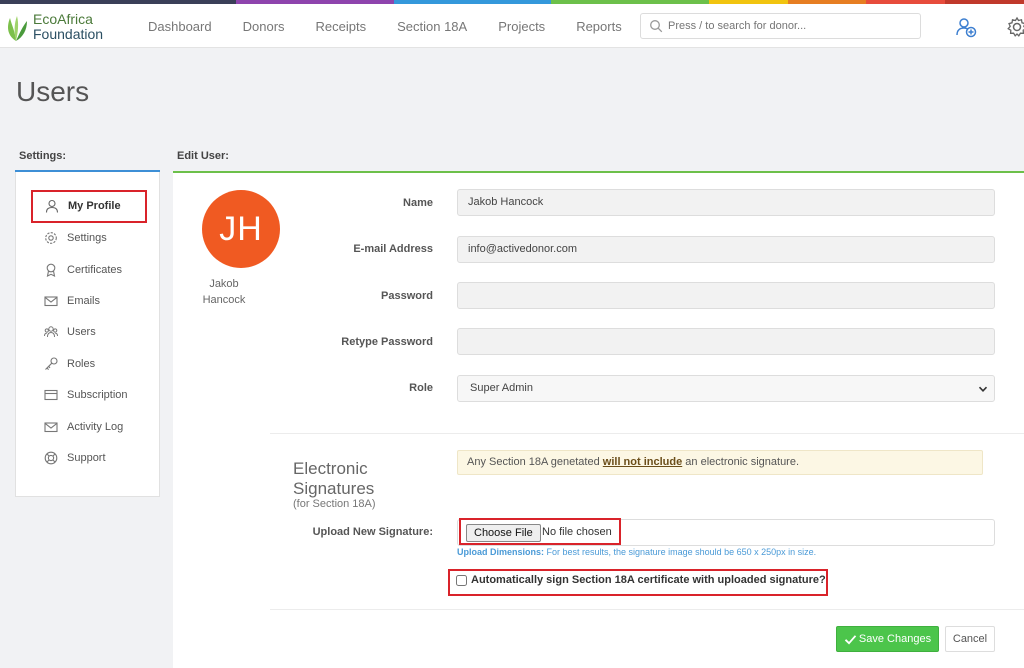 The width and height of the screenshot is (1024, 668). Describe the element at coordinates (432, 26) in the screenshot. I see `nav-section-18a: Section 18A` at that location.